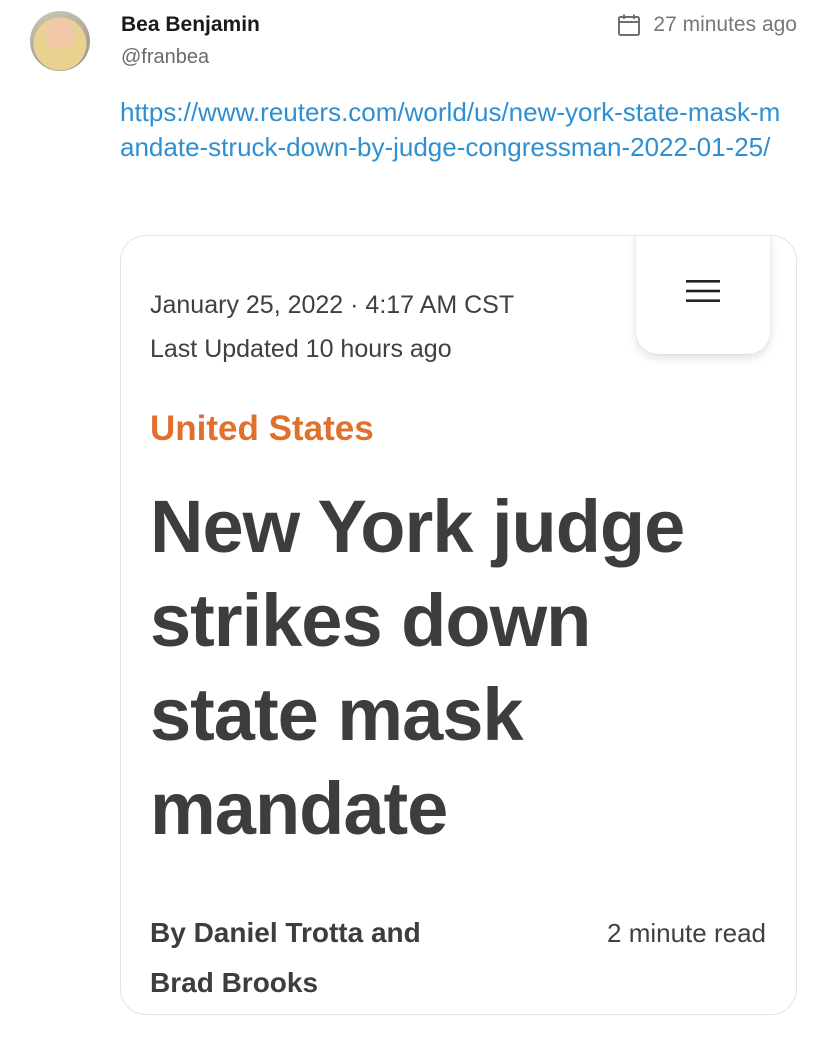  I want to click on timestamp-text: 27 minutes ago, so click(725, 24).